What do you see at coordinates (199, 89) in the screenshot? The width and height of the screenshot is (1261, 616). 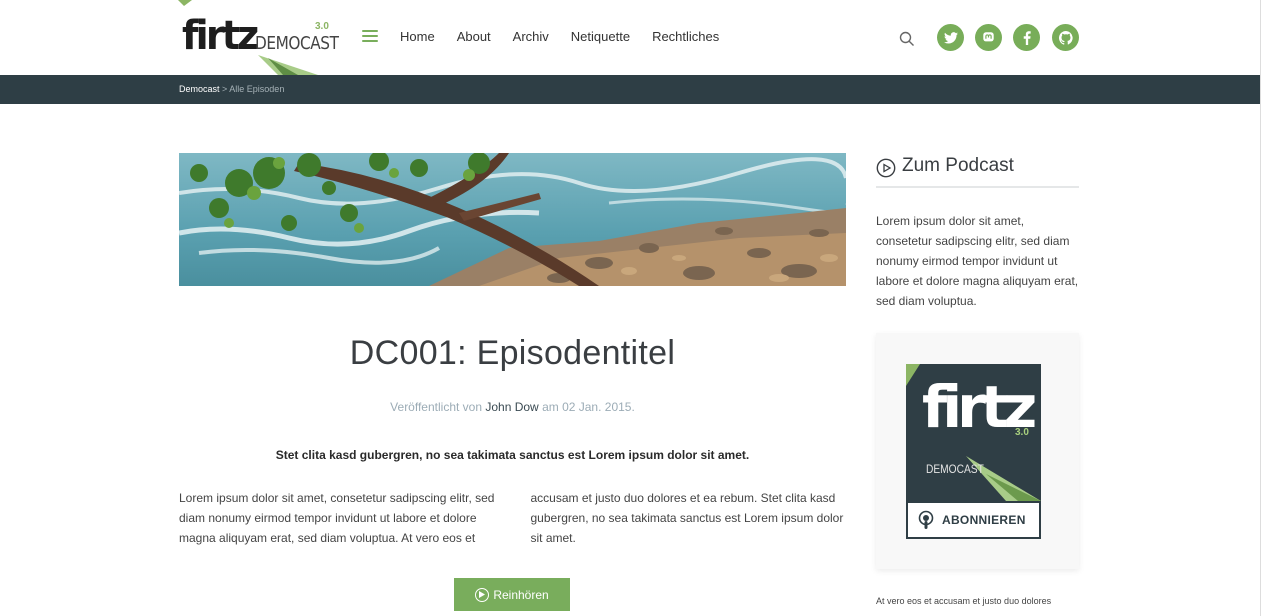 I see `breadcrumb-home: Democast` at bounding box center [199, 89].